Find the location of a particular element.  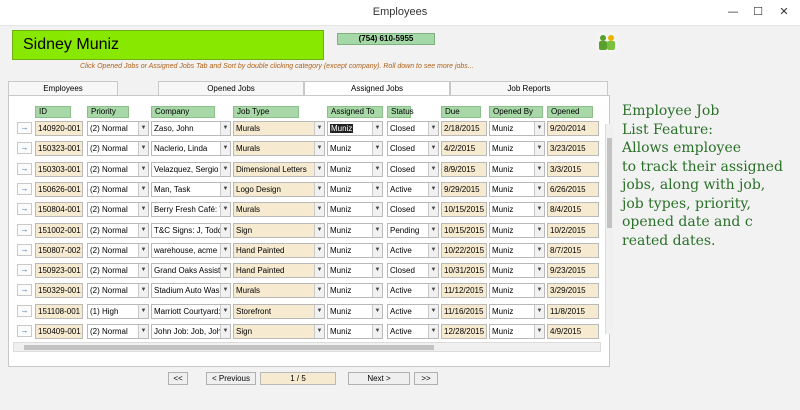

column-header-company: Company is located at coordinates (183, 112).